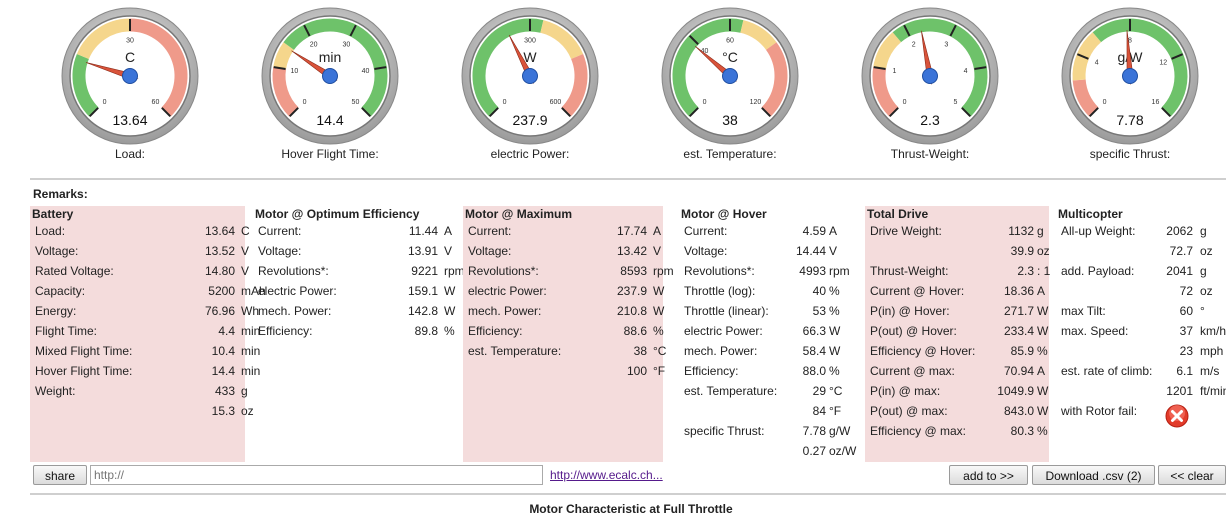 Image resolution: width=1226 pixels, height=519 pixels. Describe the element at coordinates (224, 391) in the screenshot. I see `row-value: 433` at that location.